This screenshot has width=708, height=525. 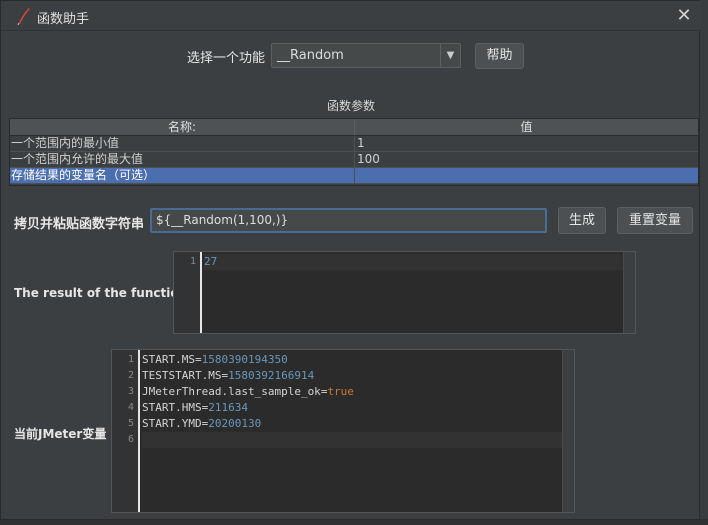 What do you see at coordinates (499, 56) in the screenshot?
I see `help-button: 帮助` at bounding box center [499, 56].